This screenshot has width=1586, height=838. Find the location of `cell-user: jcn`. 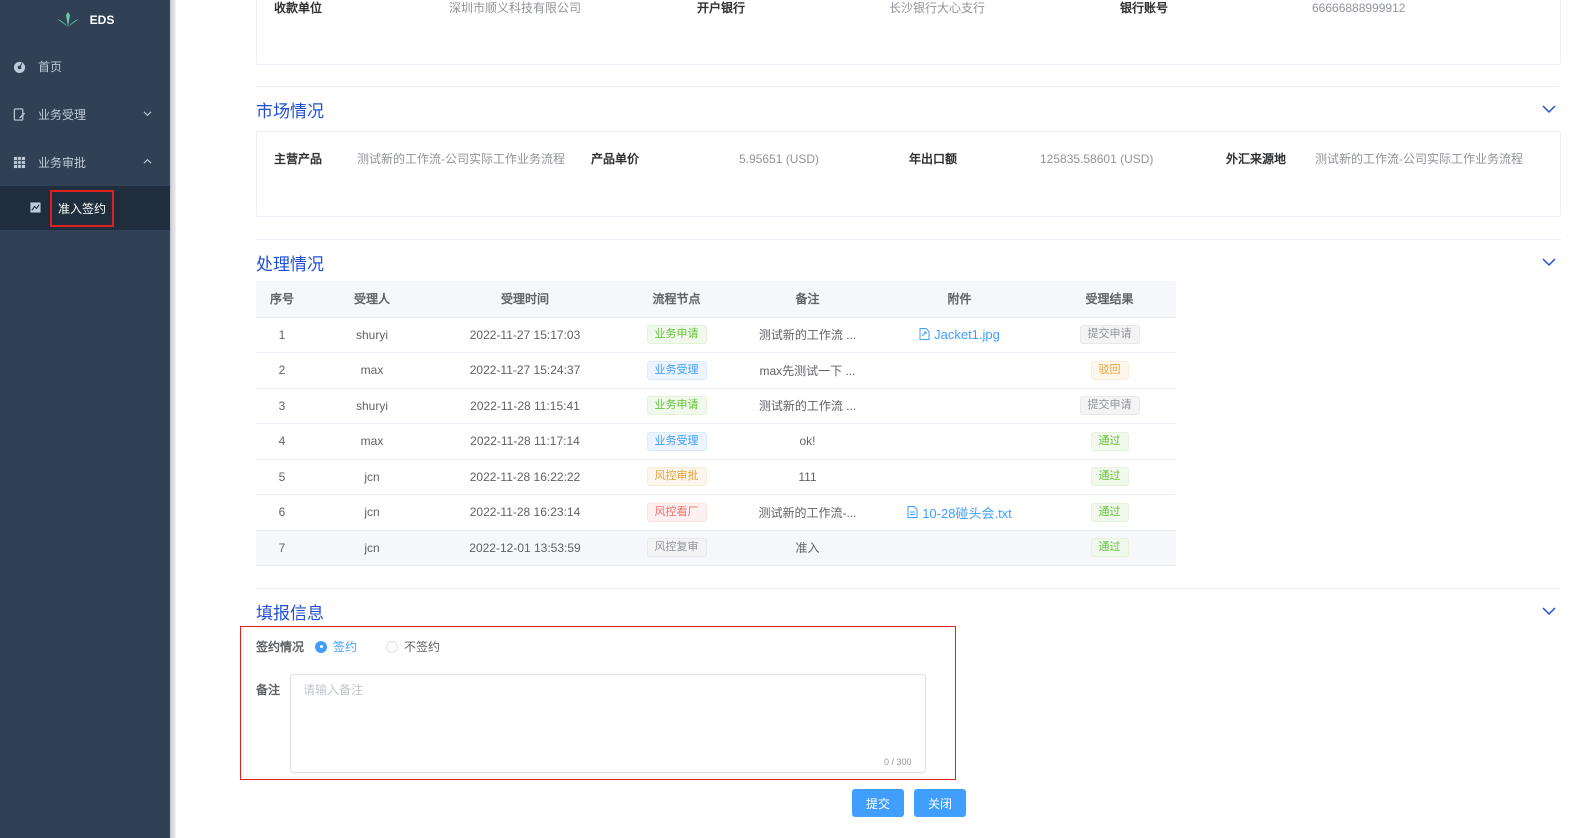

cell-user: jcn is located at coordinates (372, 548).